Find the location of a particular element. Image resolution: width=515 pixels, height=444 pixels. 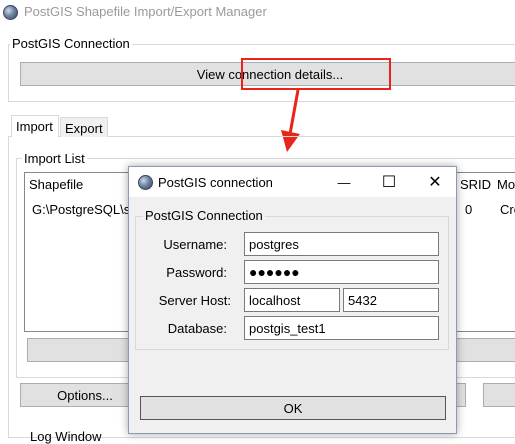

import-list-label: Import List is located at coordinates (54, 158).